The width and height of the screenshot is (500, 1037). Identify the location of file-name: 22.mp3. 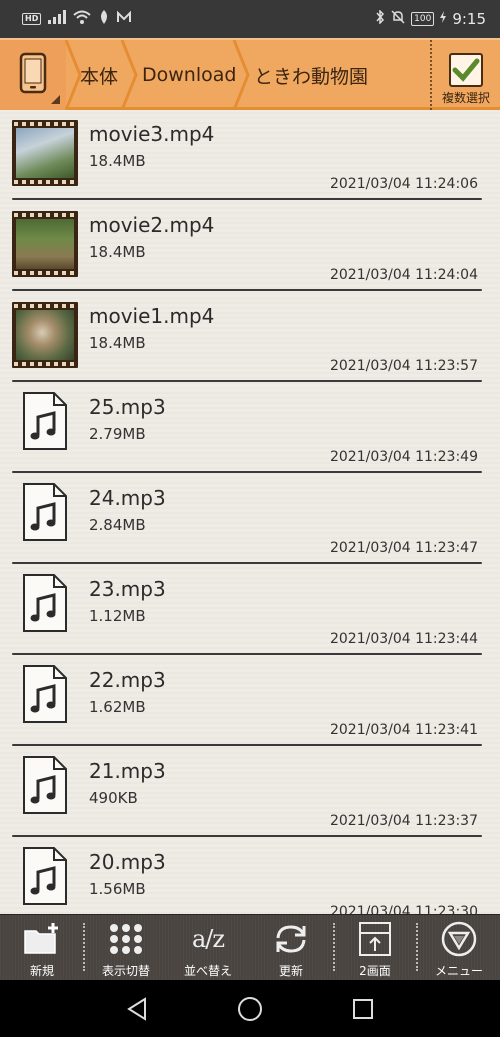
(127, 680).